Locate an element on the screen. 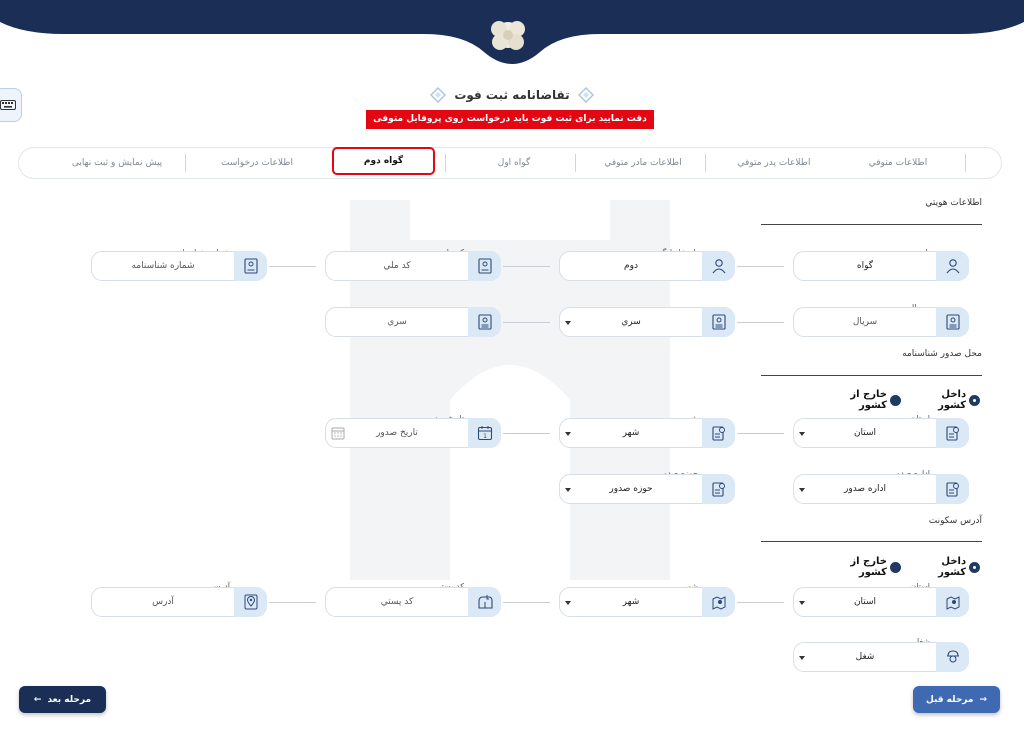  series-field: سري is located at coordinates (413, 322).